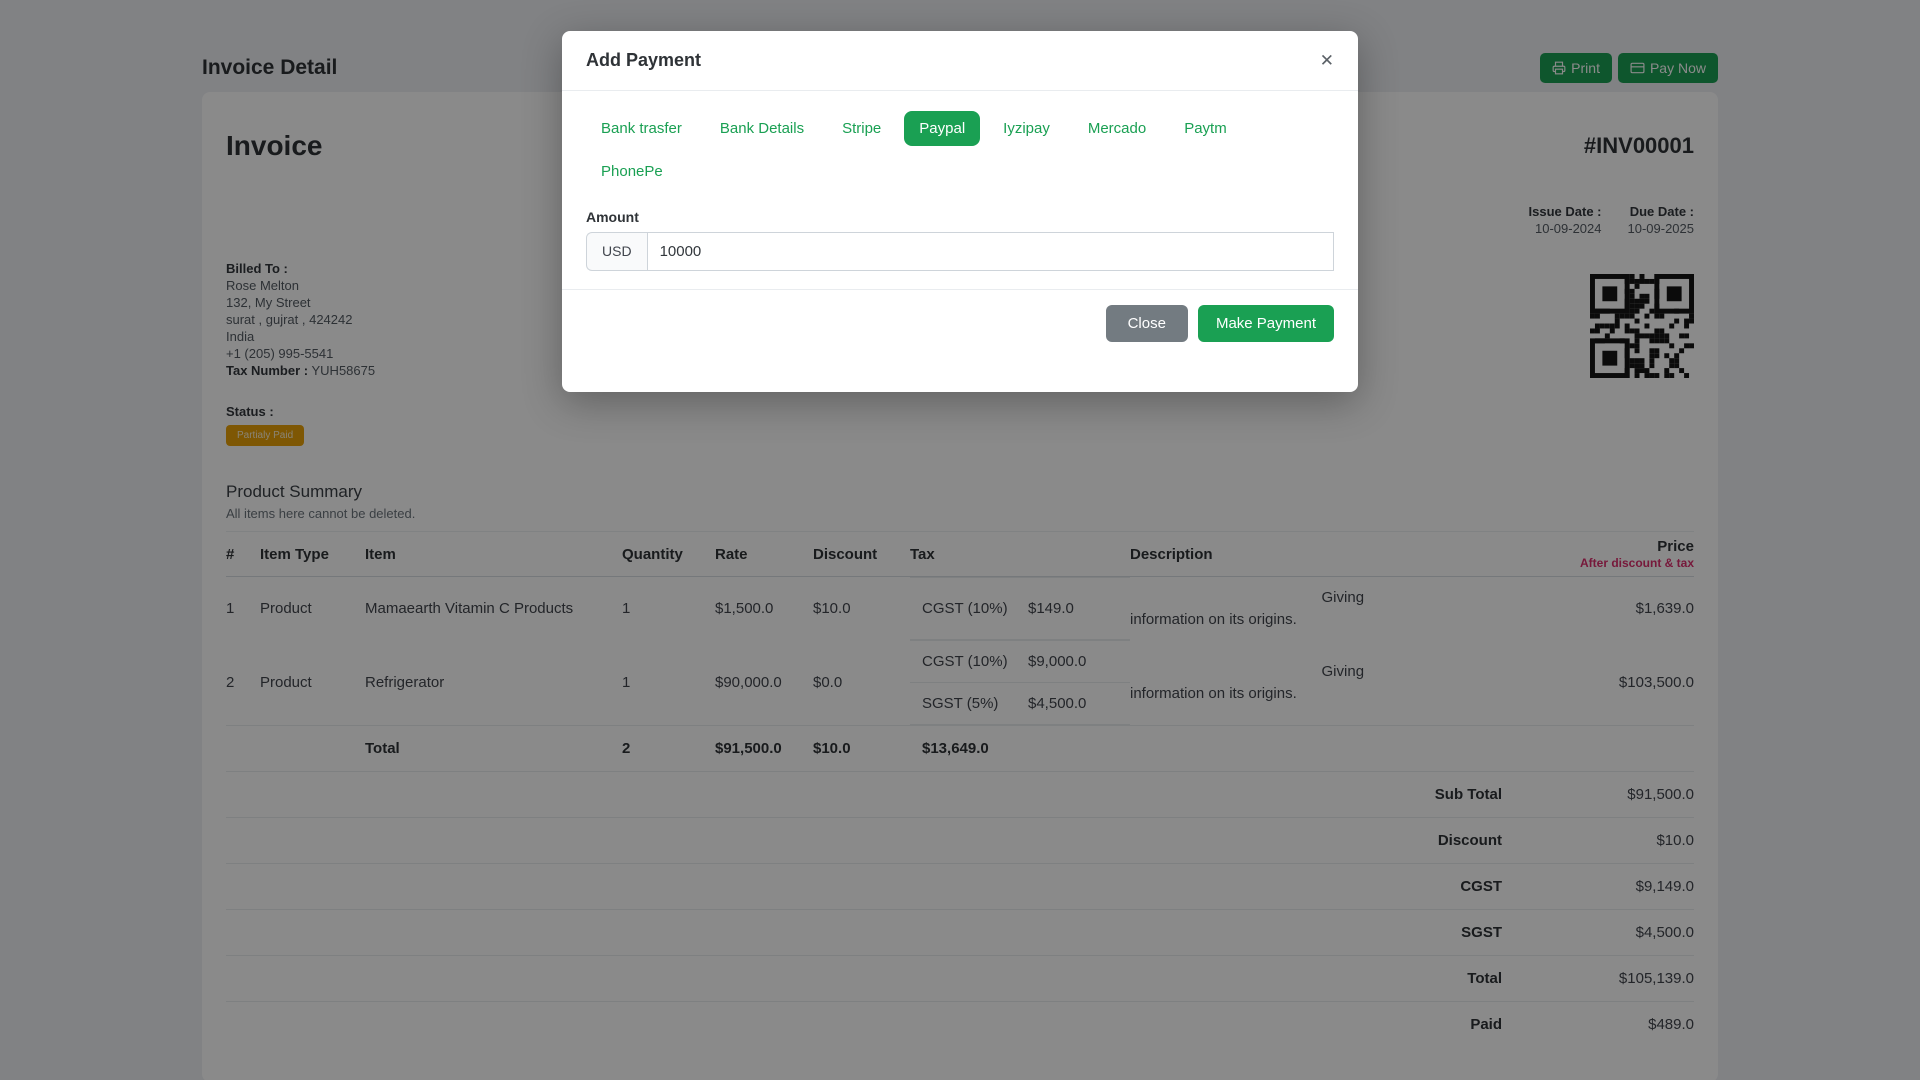 This screenshot has height=1080, width=1920. I want to click on currency-prefix: USD, so click(616, 251).